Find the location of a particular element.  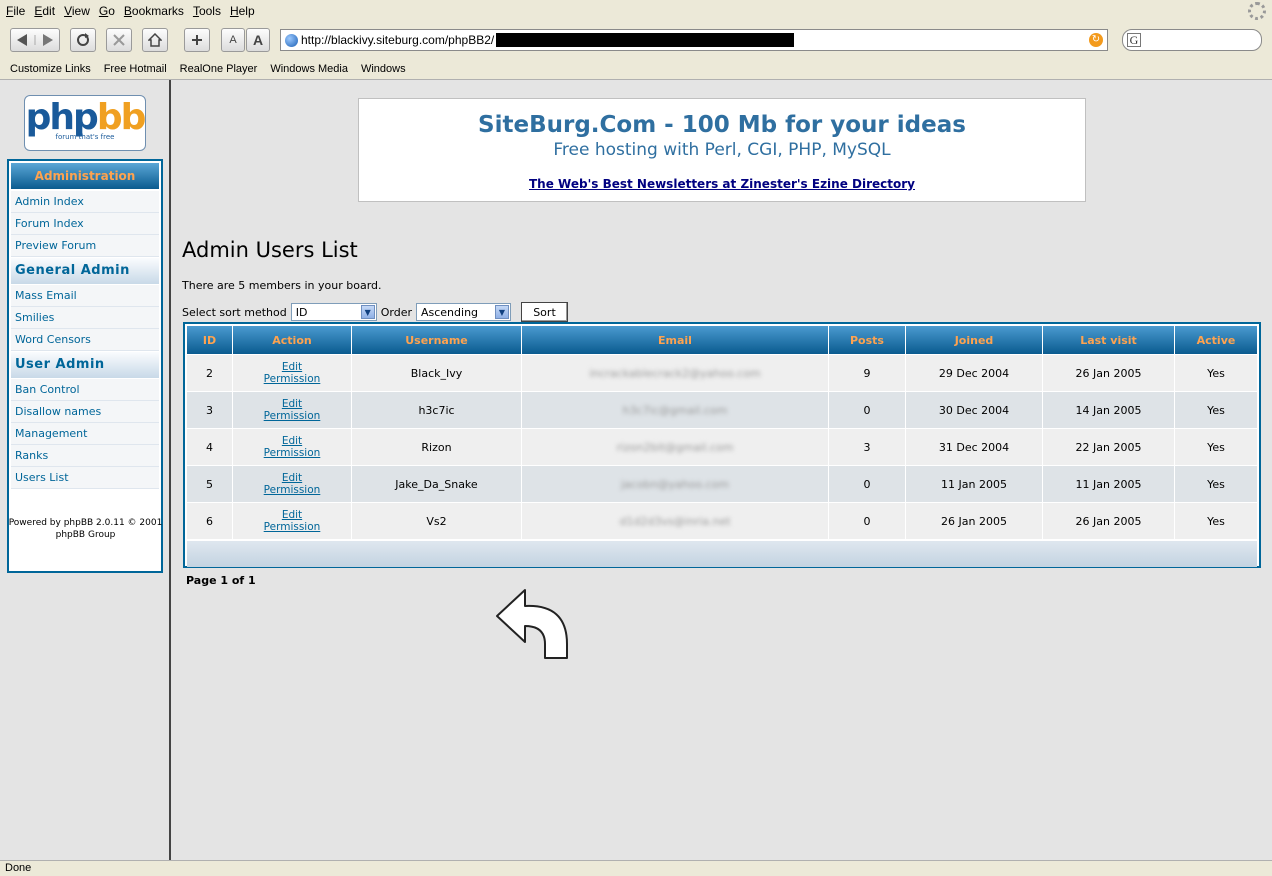

cell-joined: 31 Dec 2004 is located at coordinates (974, 447).